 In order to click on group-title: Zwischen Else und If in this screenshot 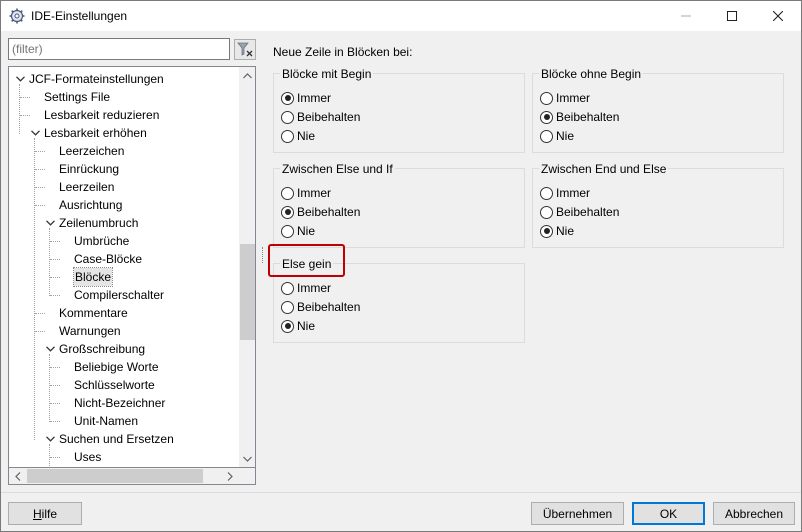, I will do `click(337, 169)`.